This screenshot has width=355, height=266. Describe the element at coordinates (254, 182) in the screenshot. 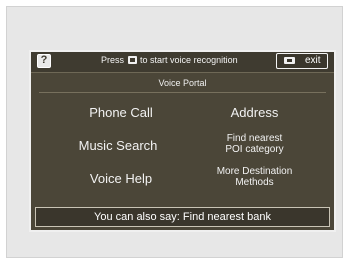

I see `menu-item-label-line2: Methods` at that location.